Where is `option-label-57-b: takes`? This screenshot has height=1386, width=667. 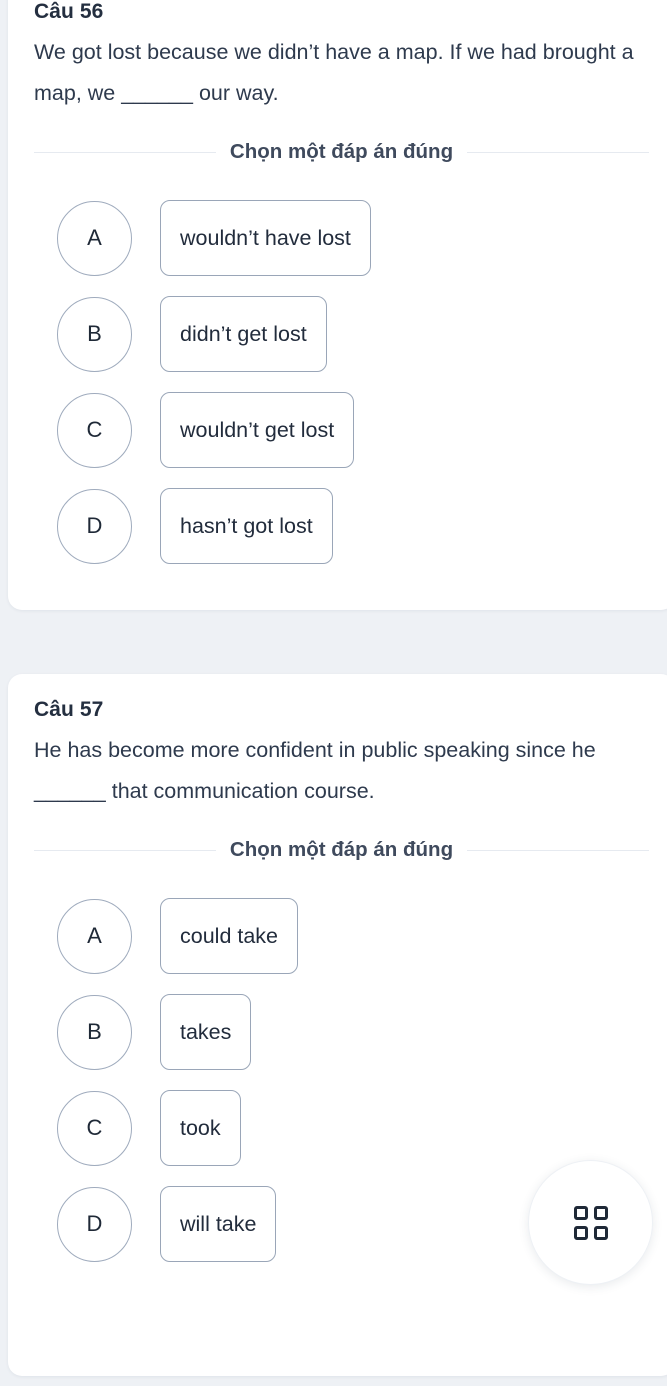
option-label-57-b: takes is located at coordinates (206, 1032).